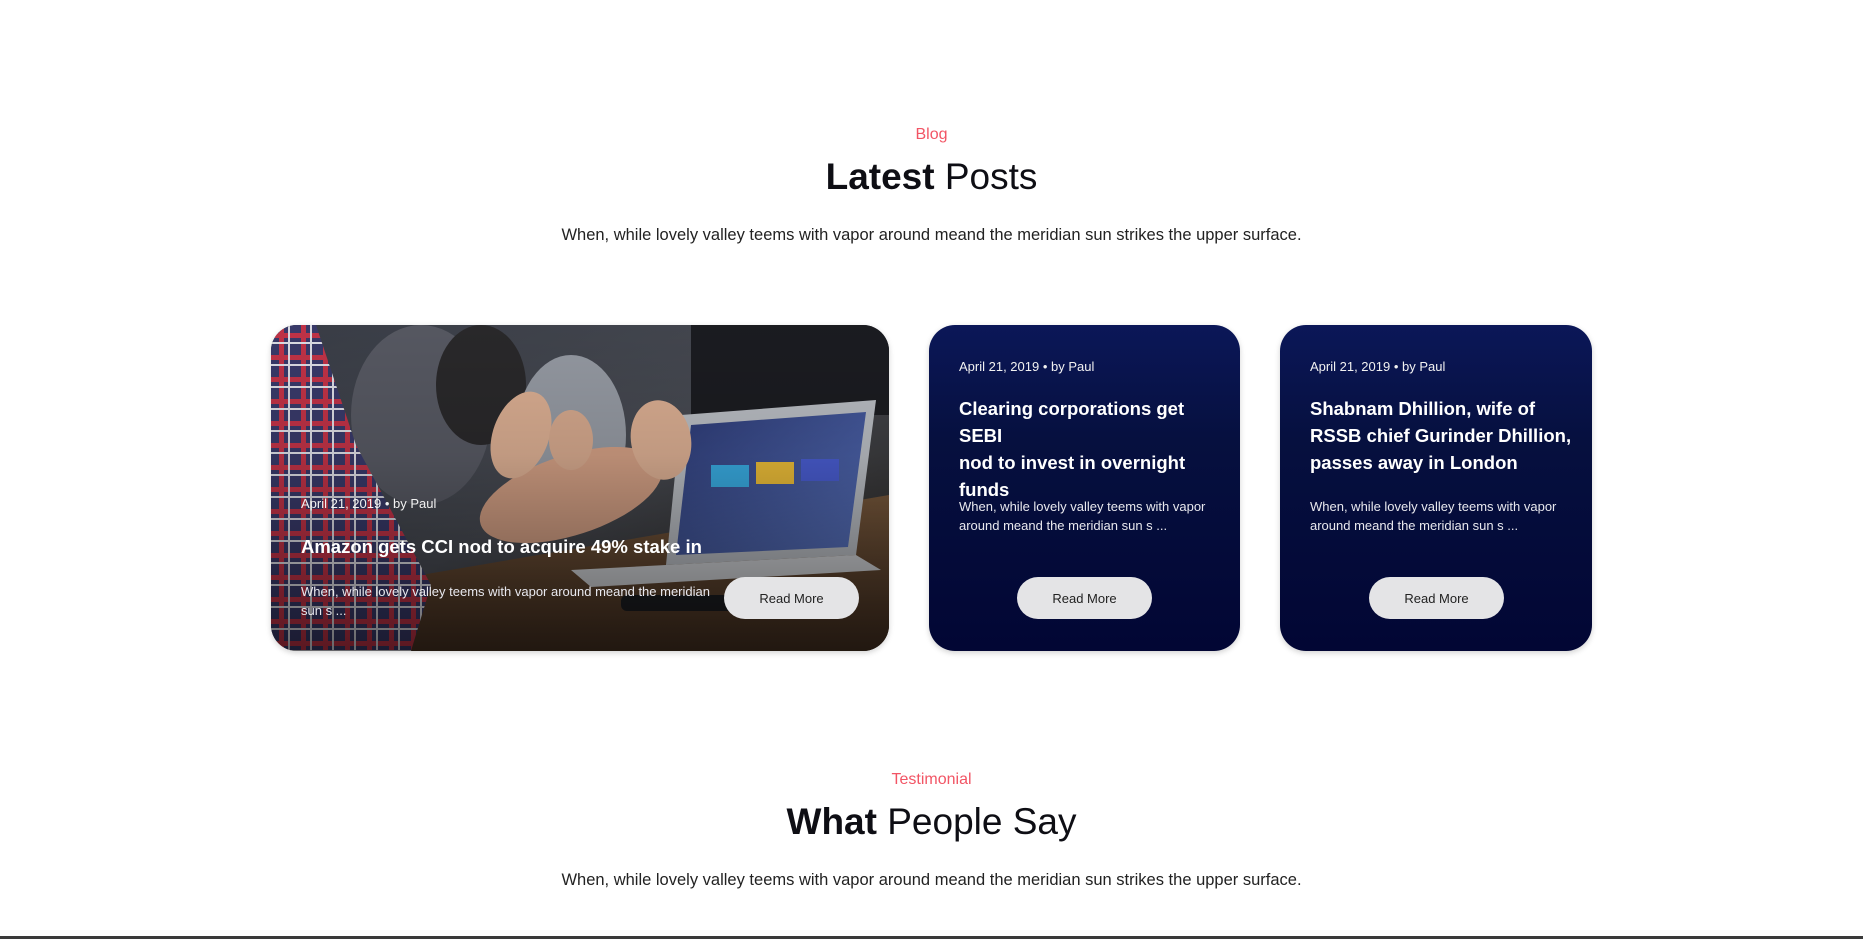  Describe the element at coordinates (1072, 422) in the screenshot. I see `post-title-line: Clearing corporations get SEBI` at that location.